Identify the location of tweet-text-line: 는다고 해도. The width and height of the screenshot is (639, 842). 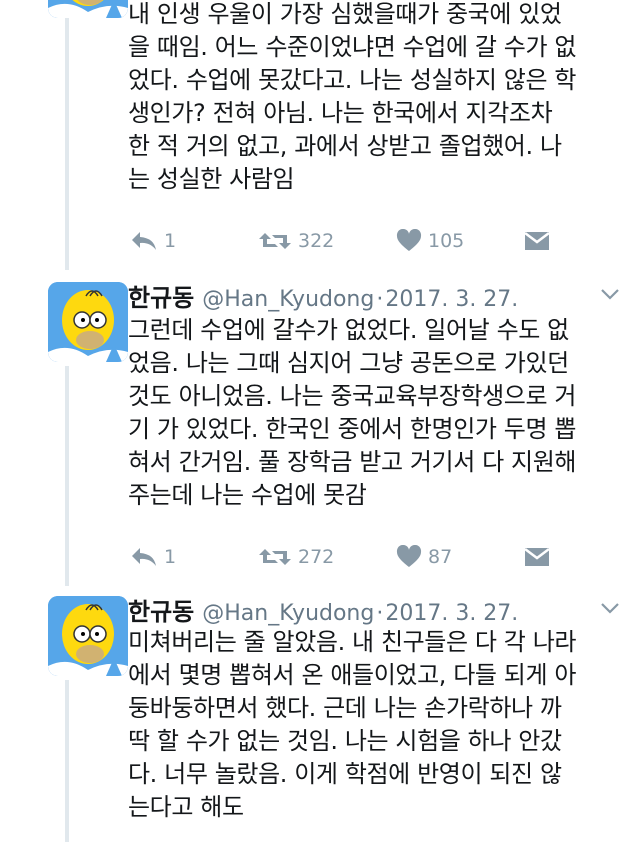
(186, 807).